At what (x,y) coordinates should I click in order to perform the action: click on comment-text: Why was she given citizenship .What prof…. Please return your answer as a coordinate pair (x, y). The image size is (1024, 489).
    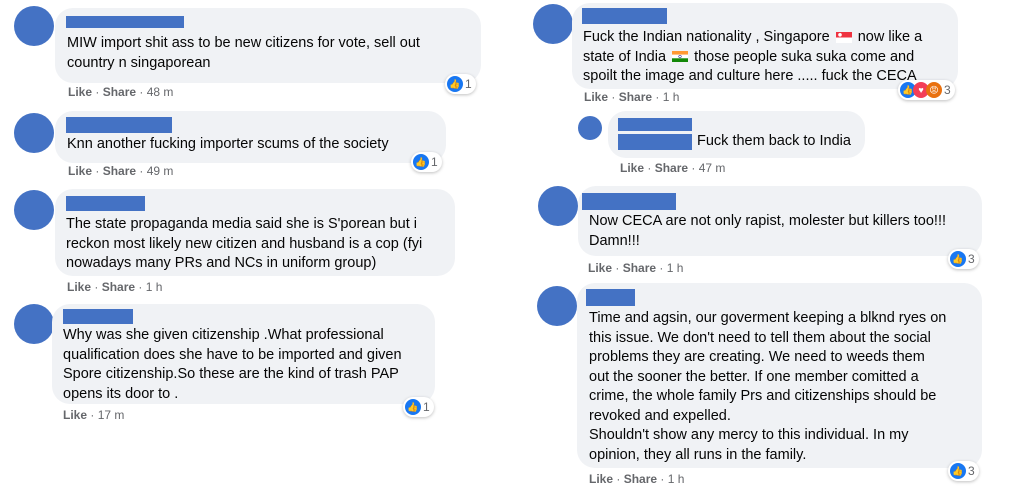
    Looking at the image, I should click on (232, 364).